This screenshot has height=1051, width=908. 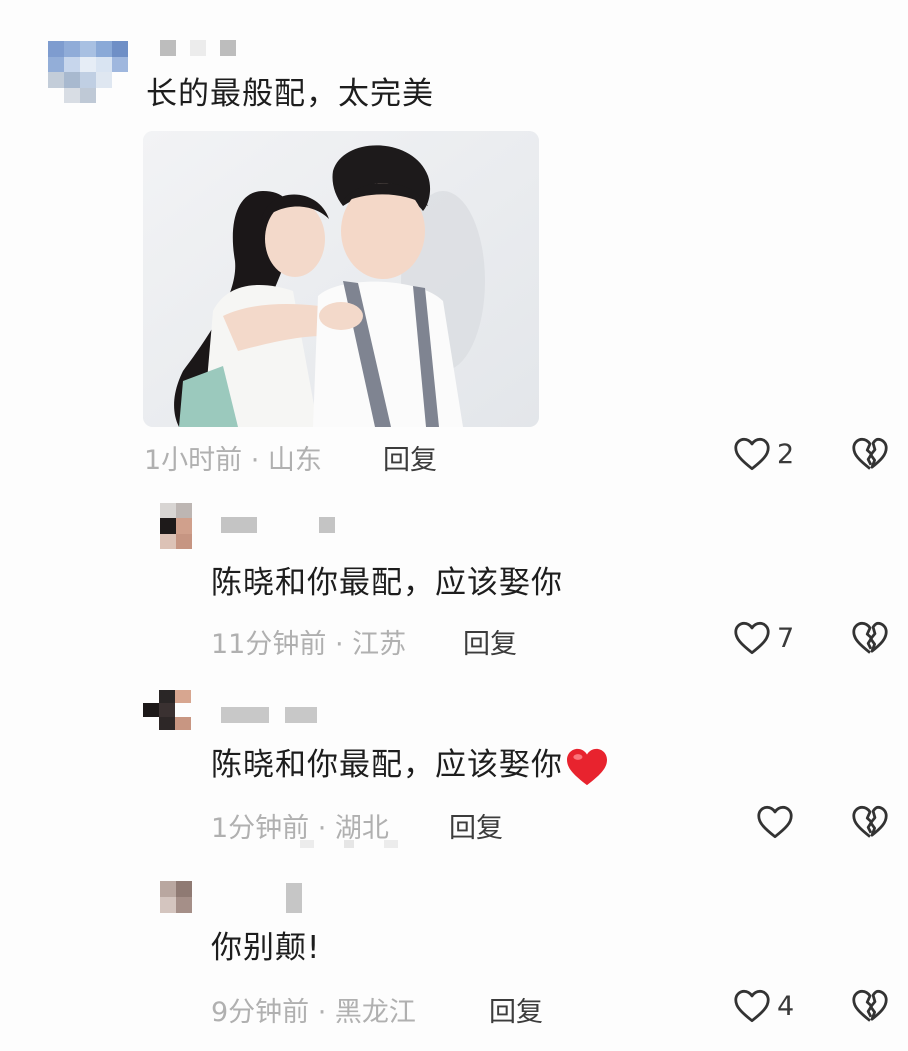 I want to click on like-count: 4, so click(x=786, y=1006).